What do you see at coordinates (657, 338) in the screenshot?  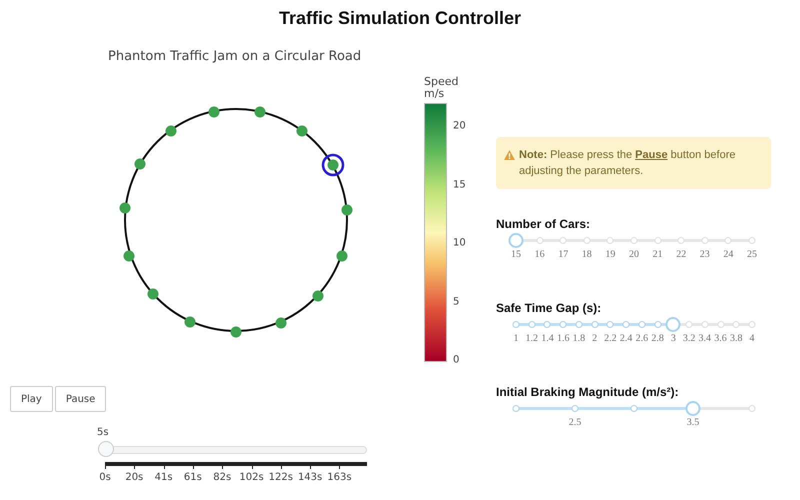 I see `step-label: 2.8` at bounding box center [657, 338].